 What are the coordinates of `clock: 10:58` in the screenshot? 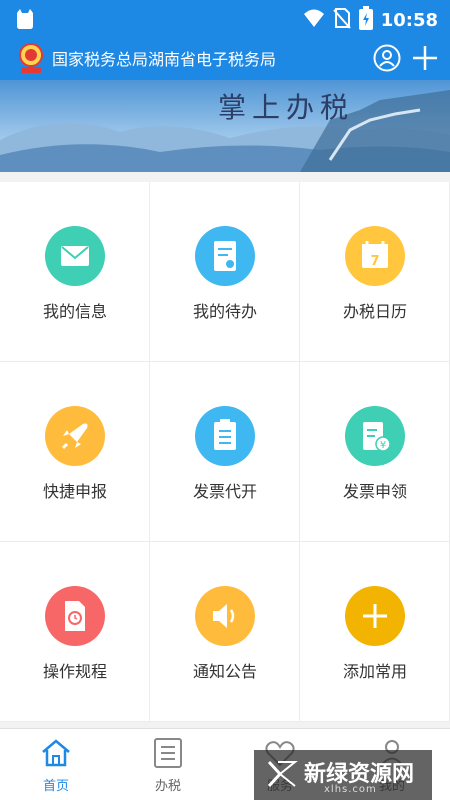 It's located at (409, 20).